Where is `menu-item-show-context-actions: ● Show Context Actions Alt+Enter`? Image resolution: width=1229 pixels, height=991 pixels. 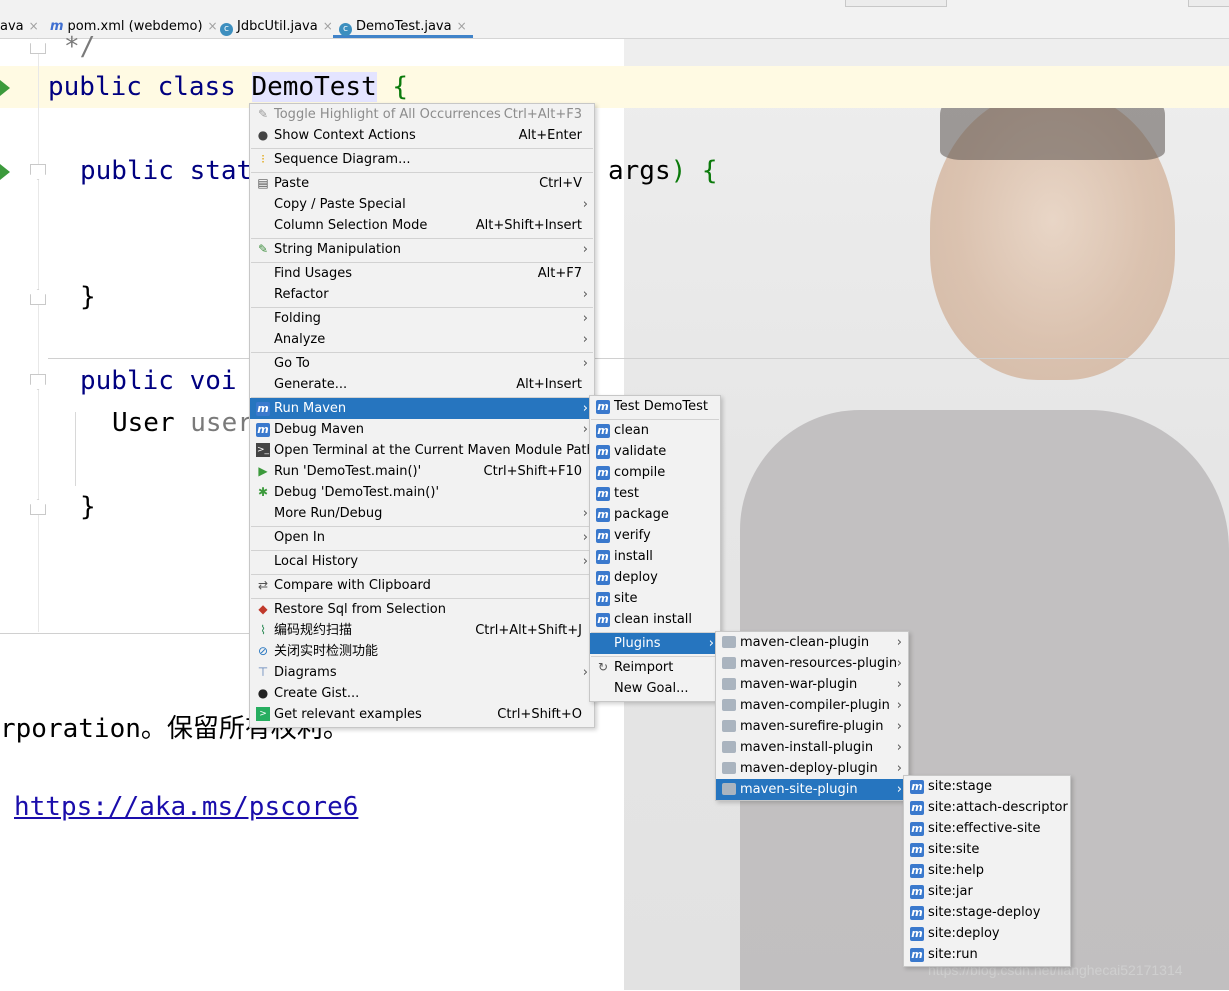 menu-item-show-context-actions: ● Show Context Actions Alt+Enter is located at coordinates (422, 135).